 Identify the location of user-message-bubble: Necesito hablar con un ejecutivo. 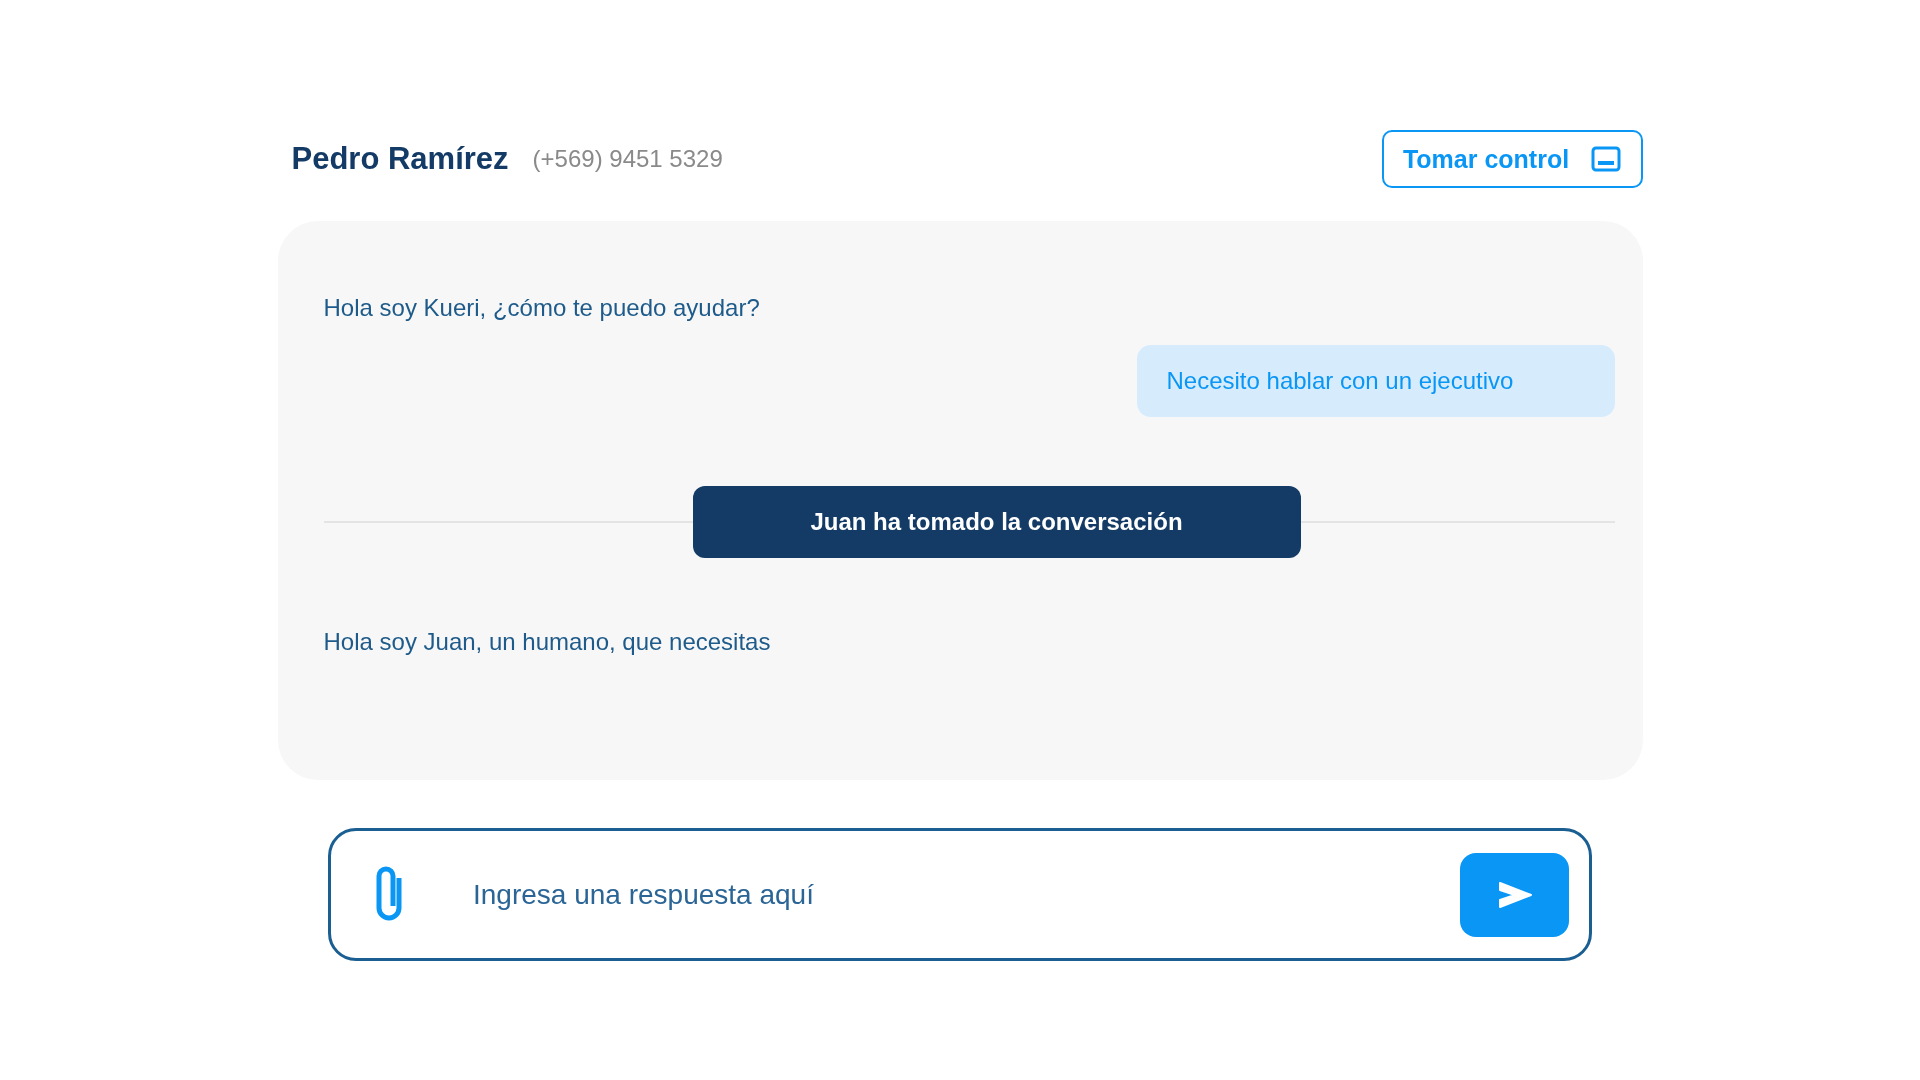
(1375, 381).